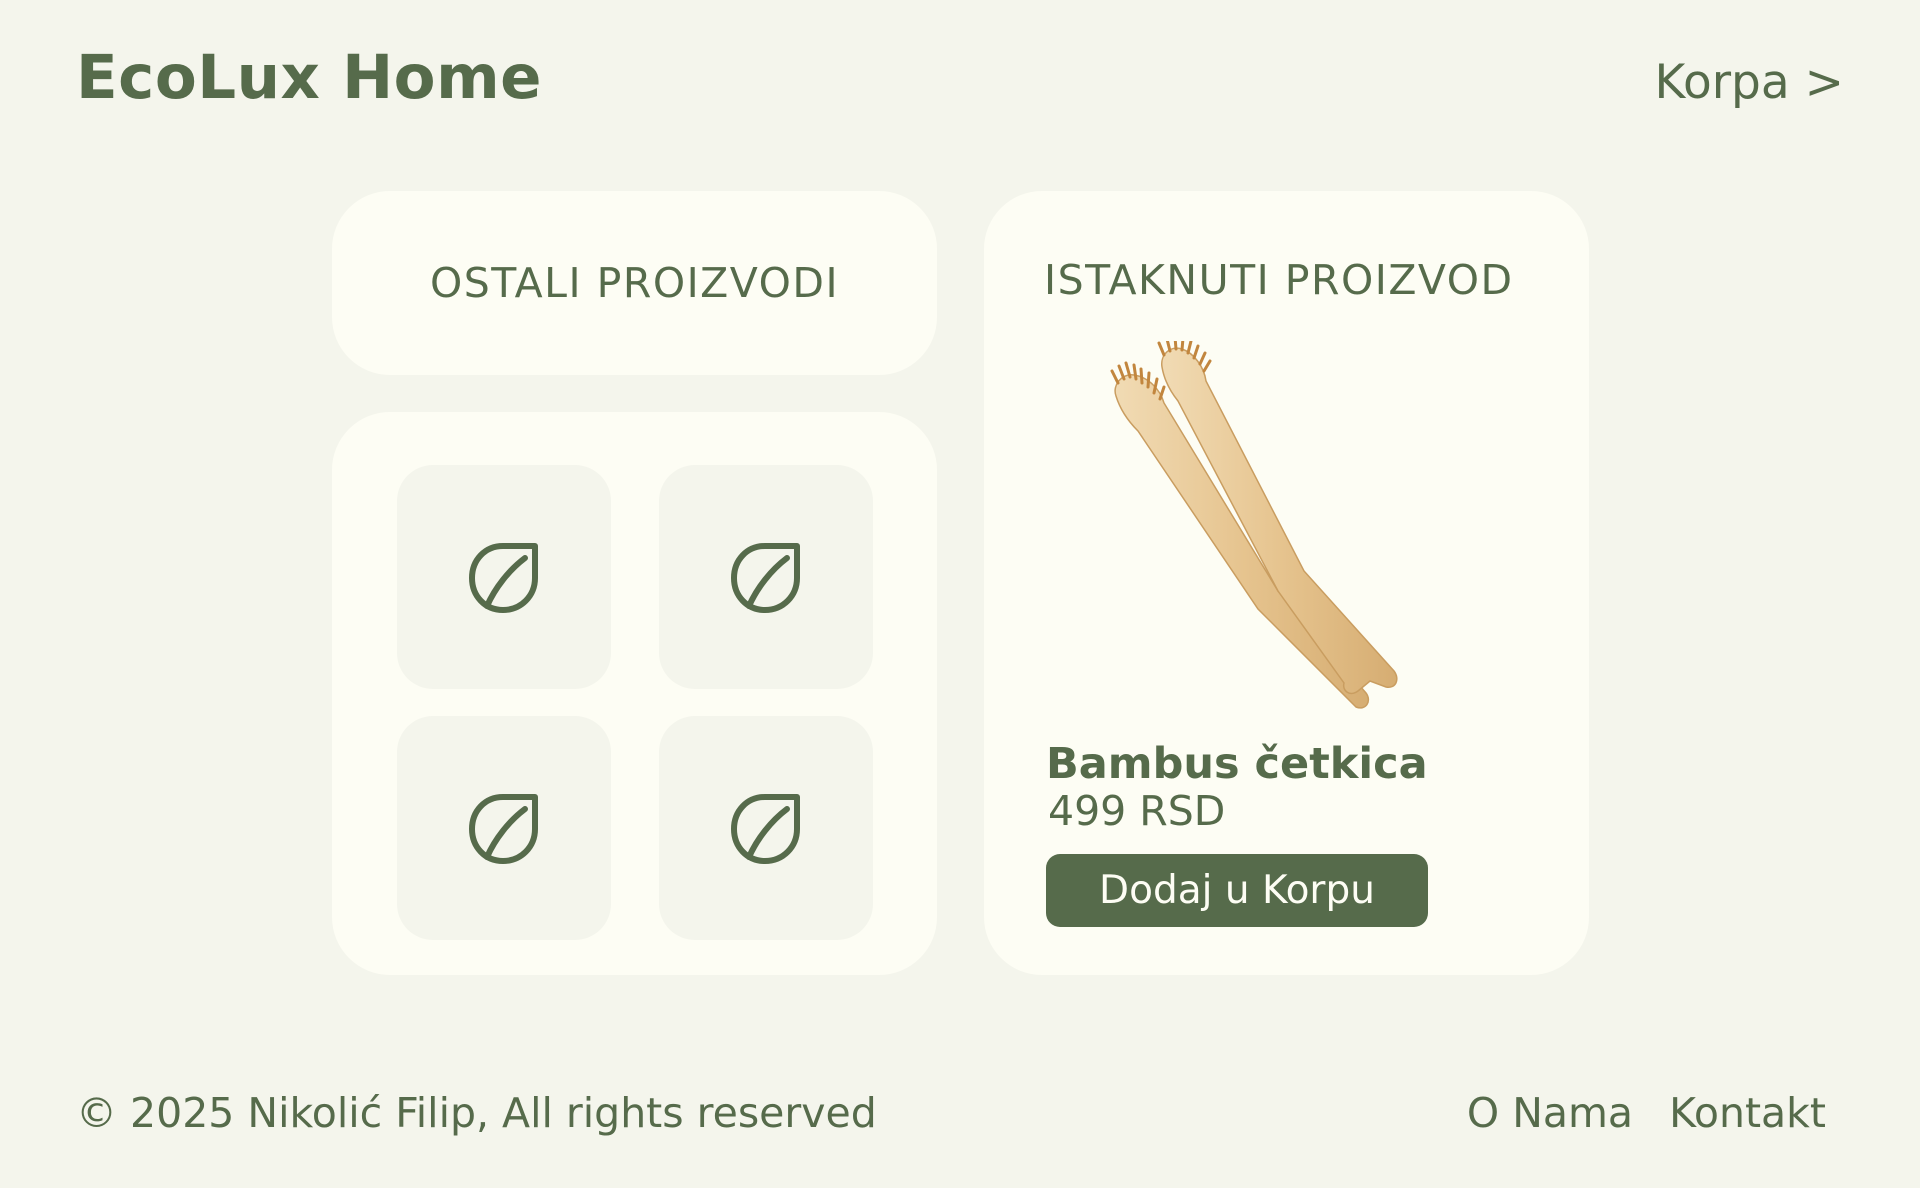 This screenshot has width=1920, height=1188. I want to click on other-products-title: OSTALI PROIZVODI, so click(634, 283).